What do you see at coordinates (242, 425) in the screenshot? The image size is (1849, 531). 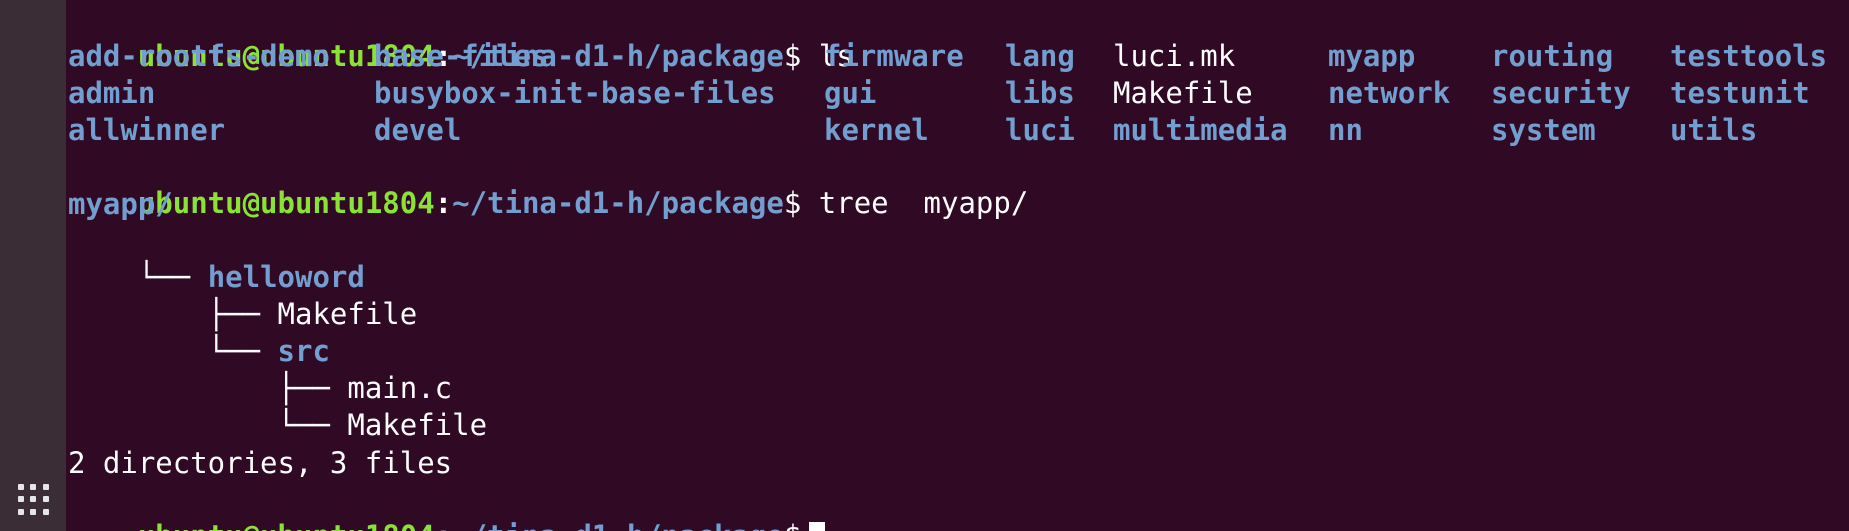 I see `tree-branch: └──` at bounding box center [242, 425].